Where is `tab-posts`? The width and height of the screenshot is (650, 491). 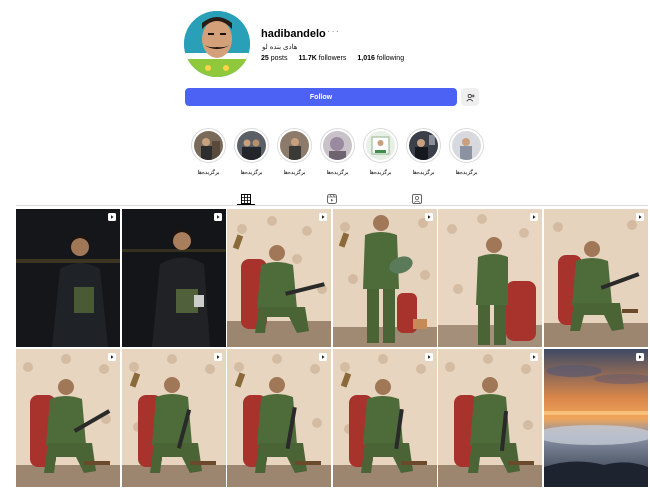
tab-posts is located at coordinates (246, 199).